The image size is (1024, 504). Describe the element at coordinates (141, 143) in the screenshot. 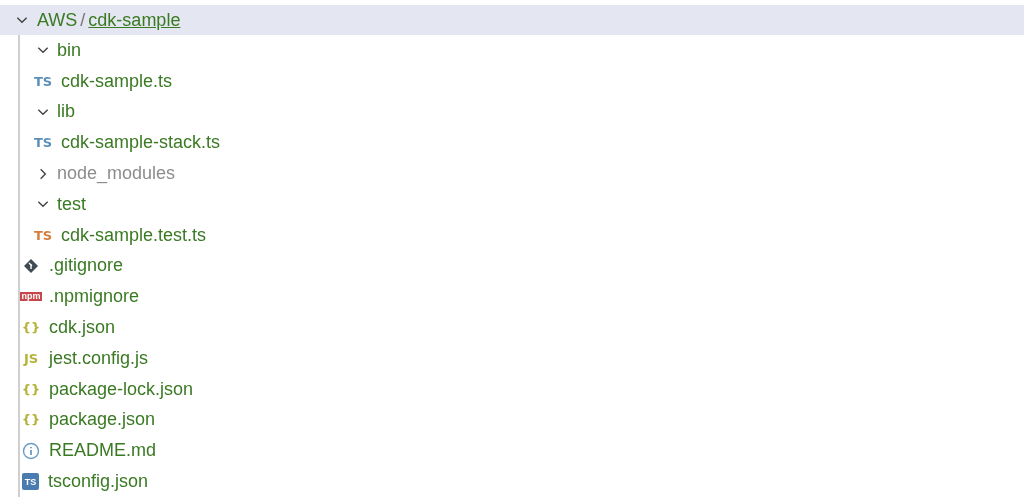

I see `tree-item-name: cdk-sample-stack.ts` at that location.